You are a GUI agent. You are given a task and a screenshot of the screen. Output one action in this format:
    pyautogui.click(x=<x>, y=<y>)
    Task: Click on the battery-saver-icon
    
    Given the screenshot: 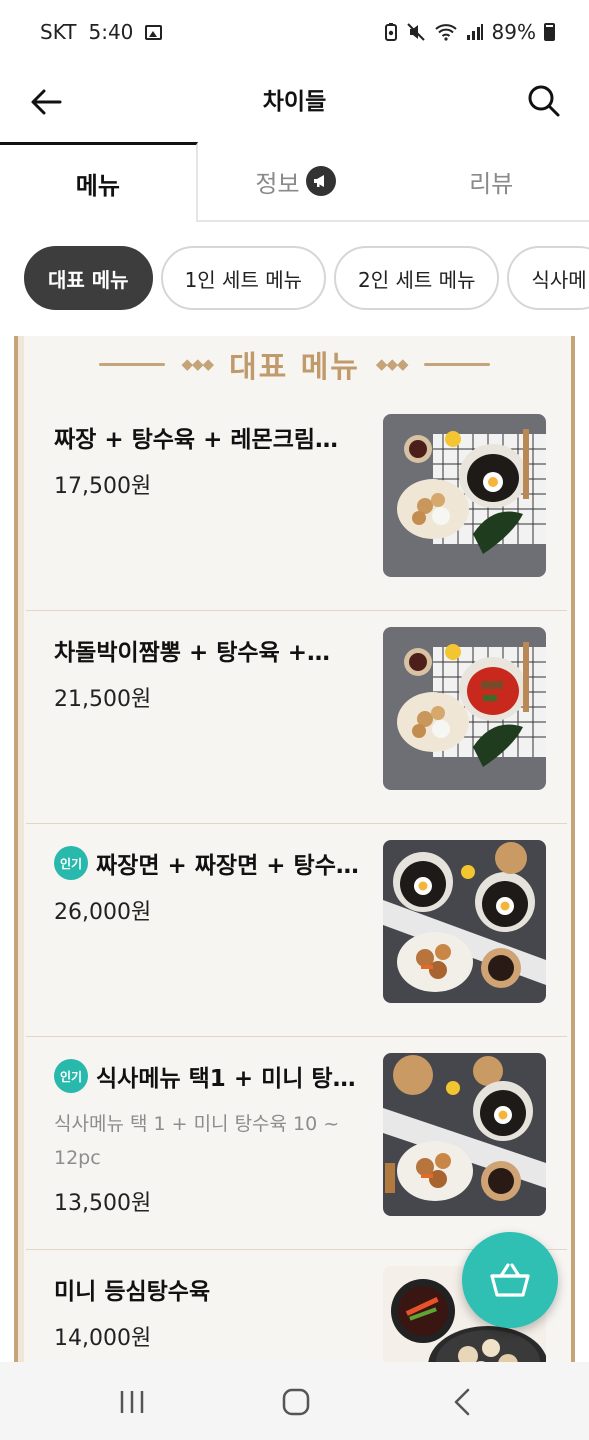 What is the action you would take?
    pyautogui.click(x=390, y=32)
    